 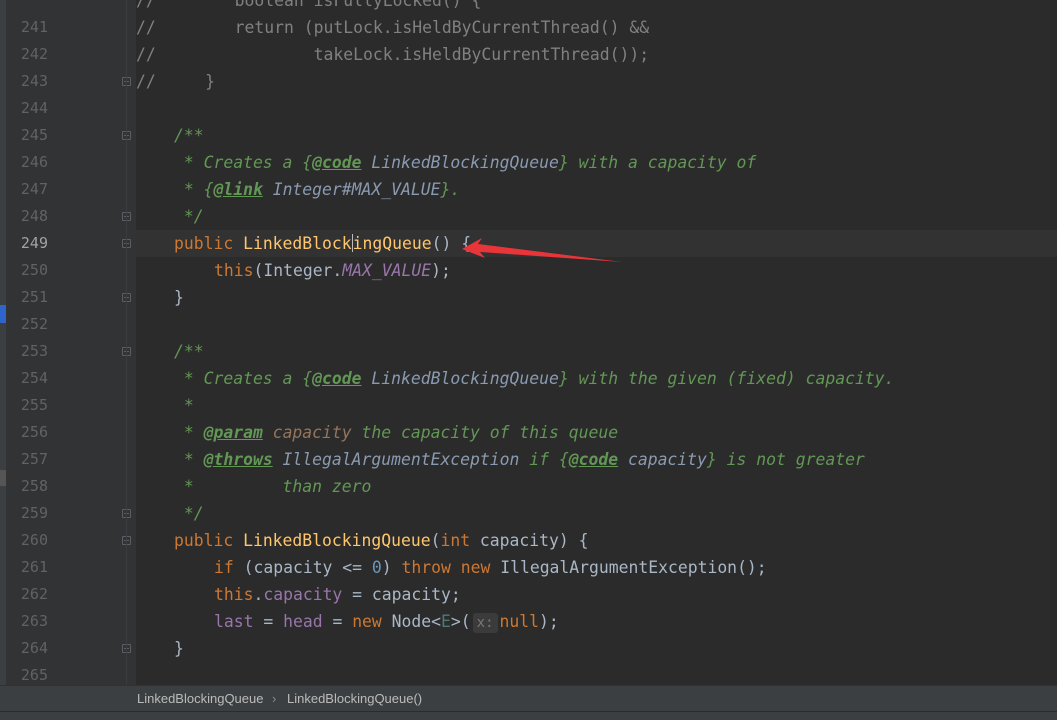 I want to click on breadcrumb-class: LinkedBlockingQueue, so click(x=200, y=698).